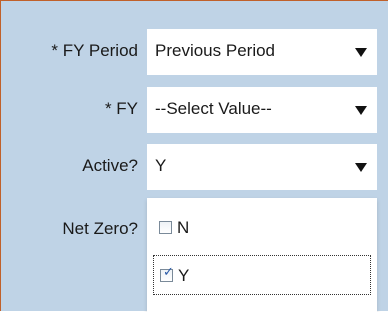  What do you see at coordinates (183, 227) in the screenshot?
I see `option-n-label: N` at bounding box center [183, 227].